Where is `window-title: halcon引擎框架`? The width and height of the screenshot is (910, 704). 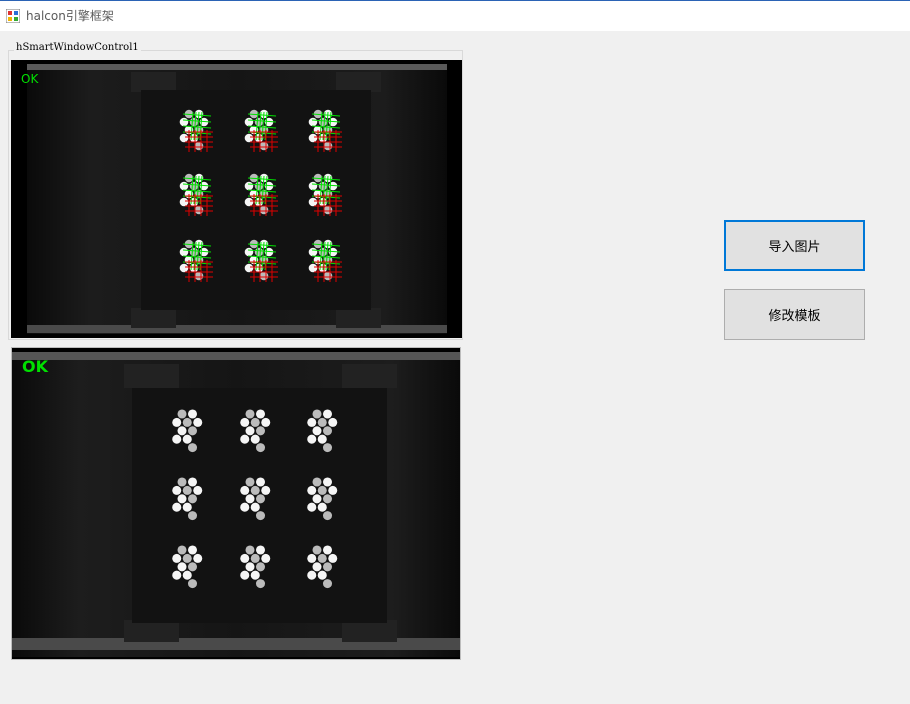
window-title: halcon引擎框架 is located at coordinates (70, 16).